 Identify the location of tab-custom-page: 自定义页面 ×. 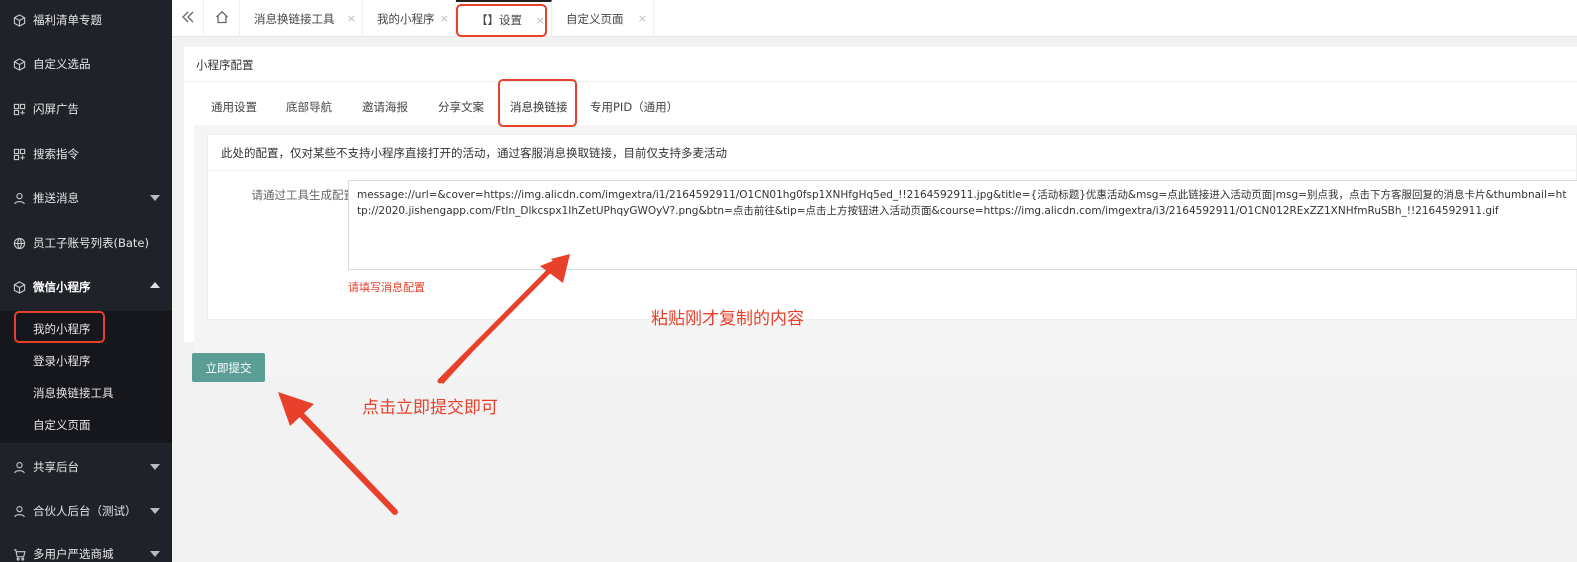
(603, 18).